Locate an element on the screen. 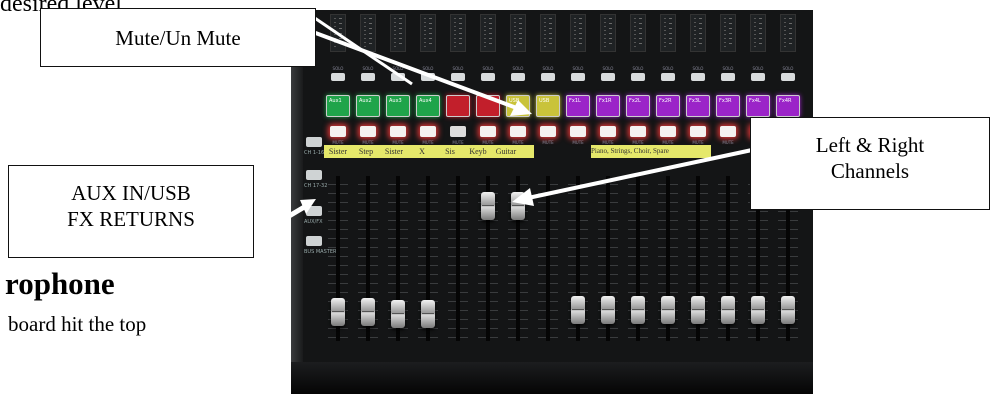  arrow-head-icon is located at coordinates (523, 197).